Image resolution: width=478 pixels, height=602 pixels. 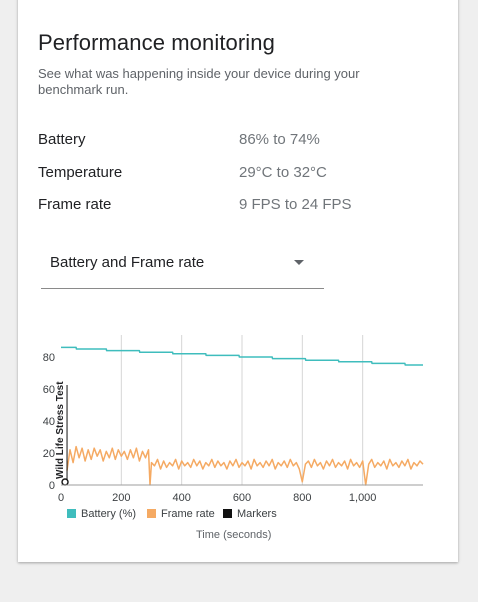 I want to click on legend-item-battery: Battery (%), so click(x=101, y=514).